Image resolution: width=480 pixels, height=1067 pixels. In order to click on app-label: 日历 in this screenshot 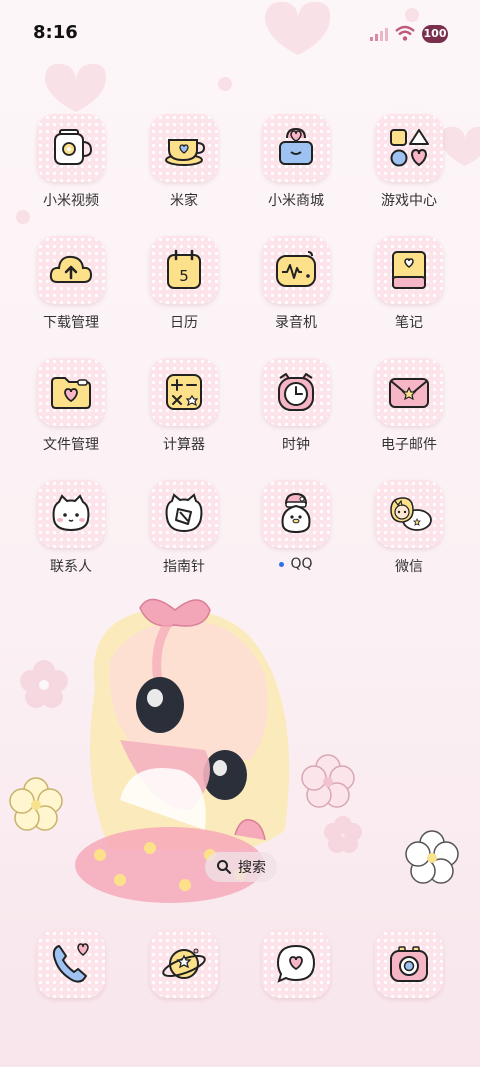, I will do `click(184, 323)`.